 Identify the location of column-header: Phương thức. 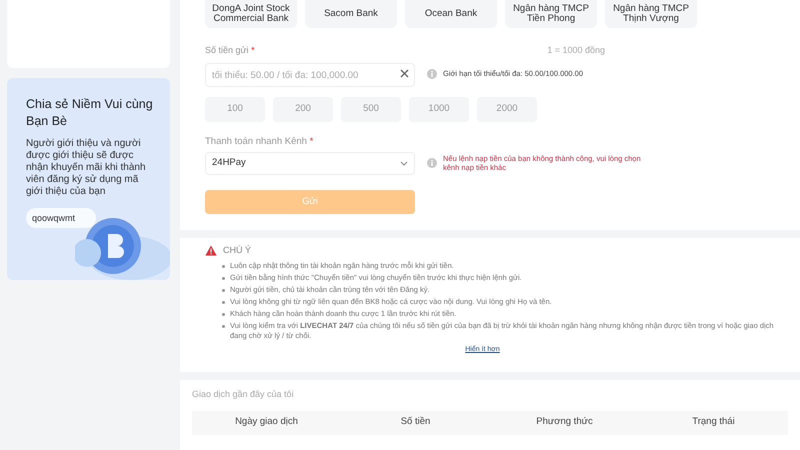
(564, 422).